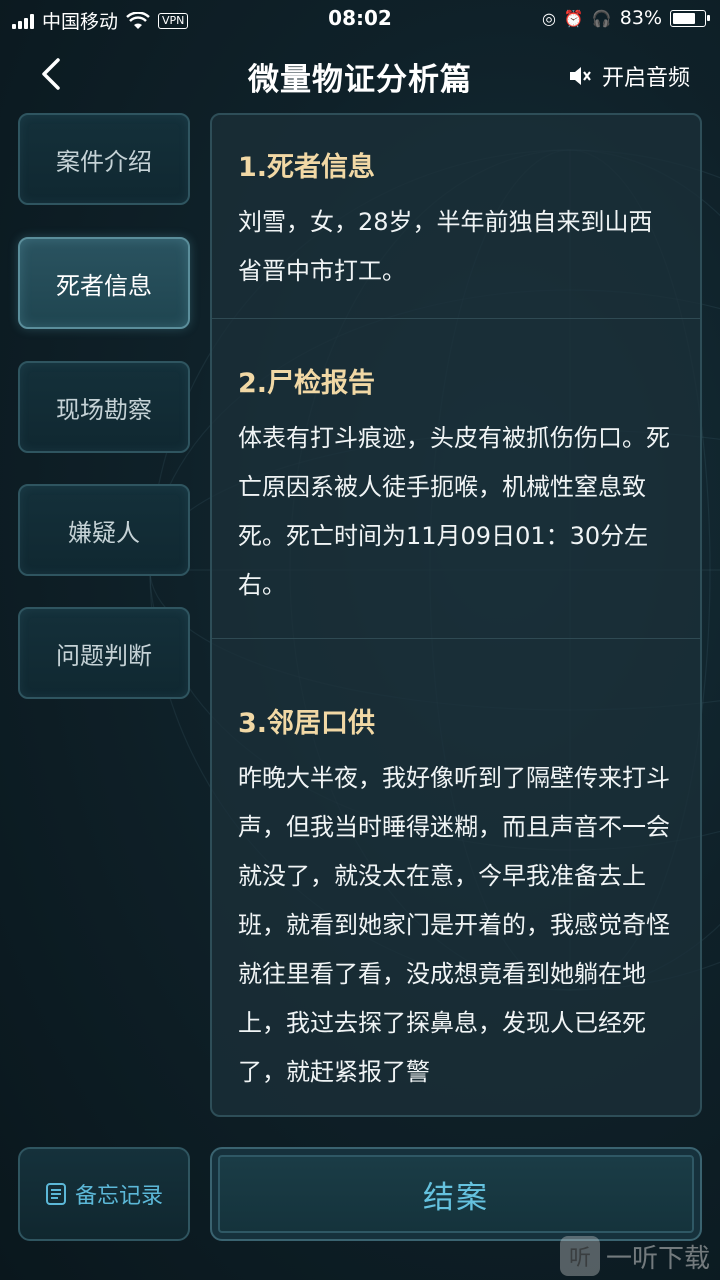  What do you see at coordinates (456, 1197) in the screenshot?
I see `close-case-label: 结案` at bounding box center [456, 1197].